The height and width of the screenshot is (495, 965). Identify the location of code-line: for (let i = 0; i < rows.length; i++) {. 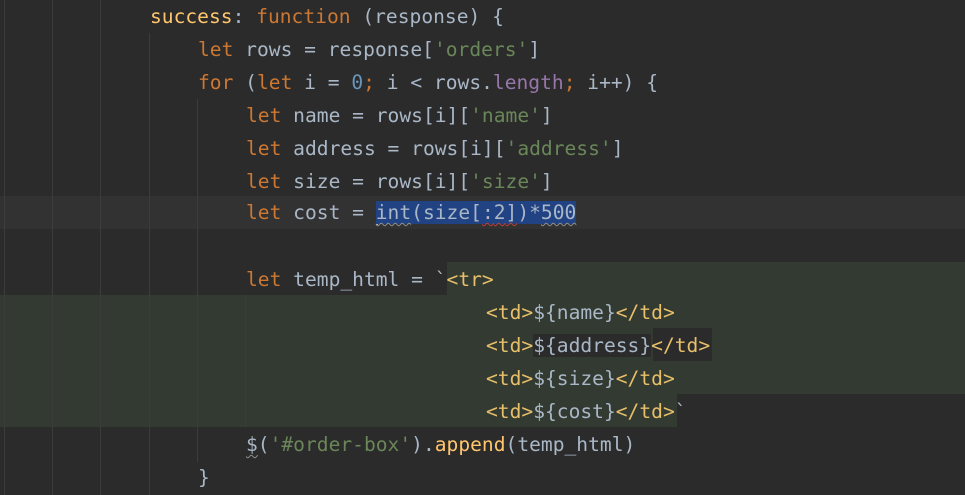
(482, 82).